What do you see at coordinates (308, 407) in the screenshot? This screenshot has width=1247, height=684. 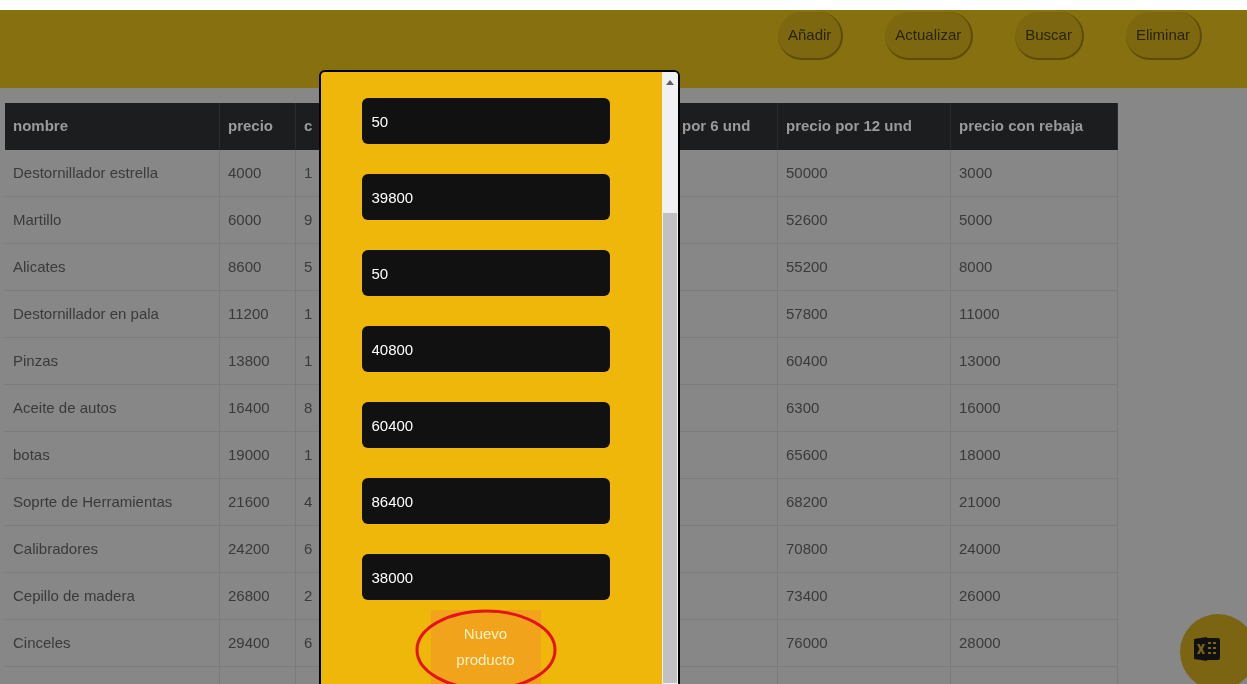 I see `table-cell-text: 8` at bounding box center [308, 407].